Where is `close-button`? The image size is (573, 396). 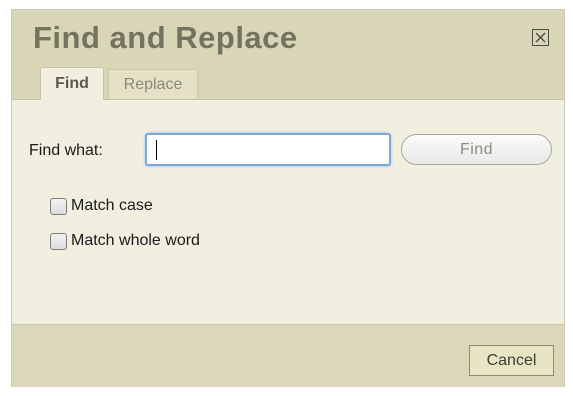 close-button is located at coordinates (540, 37).